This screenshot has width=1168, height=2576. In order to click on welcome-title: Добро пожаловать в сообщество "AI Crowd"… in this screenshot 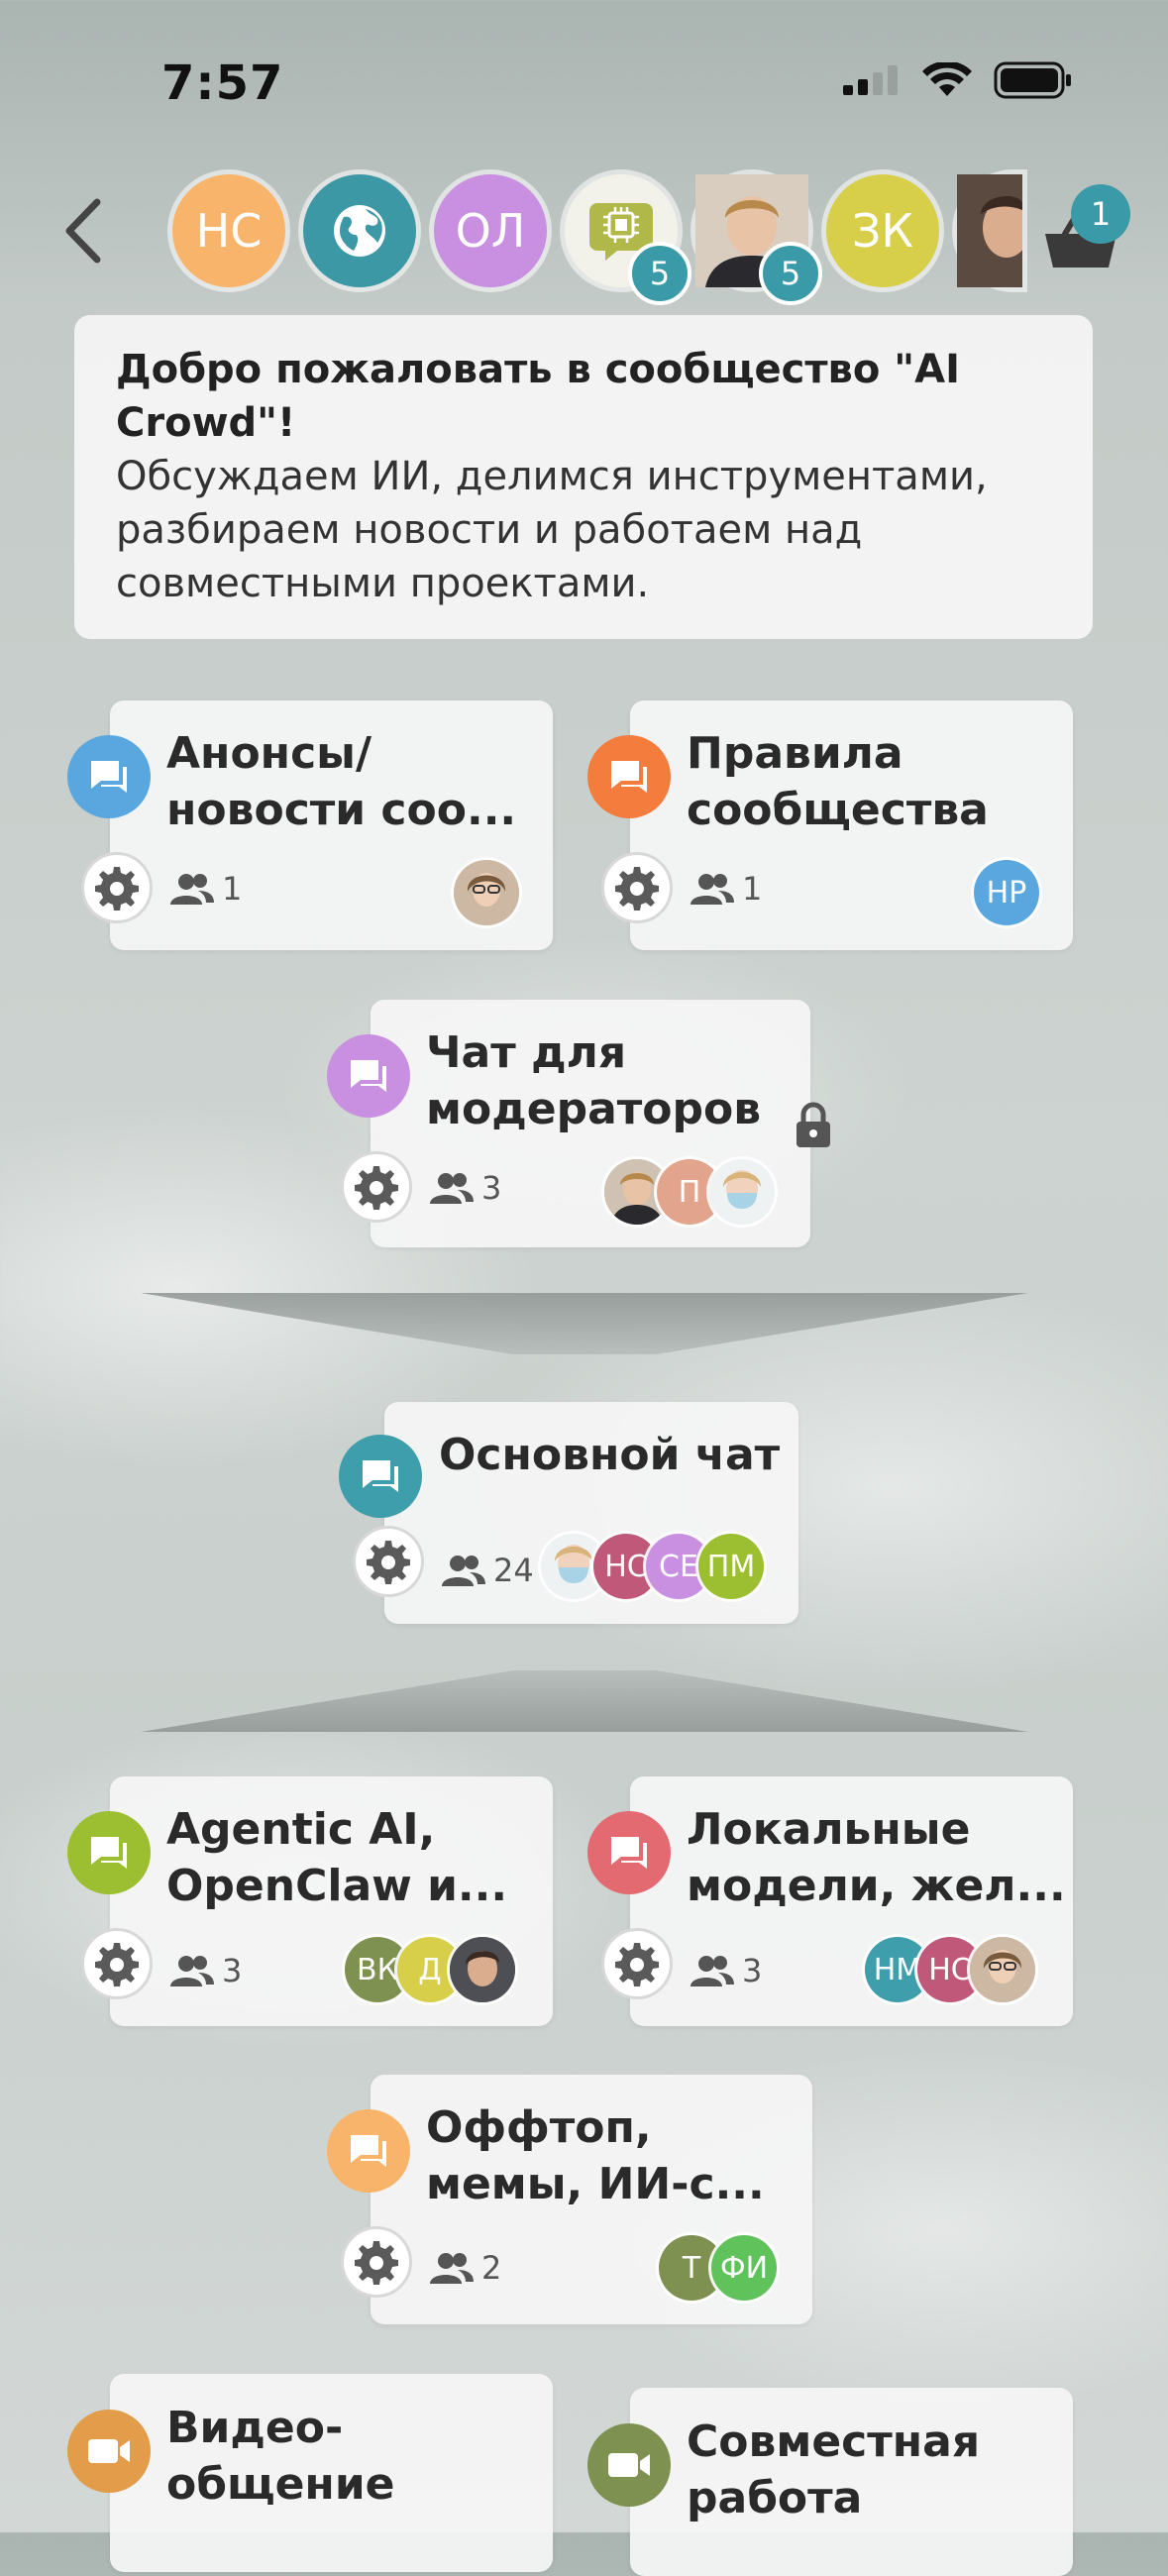, I will do `click(538, 396)`.